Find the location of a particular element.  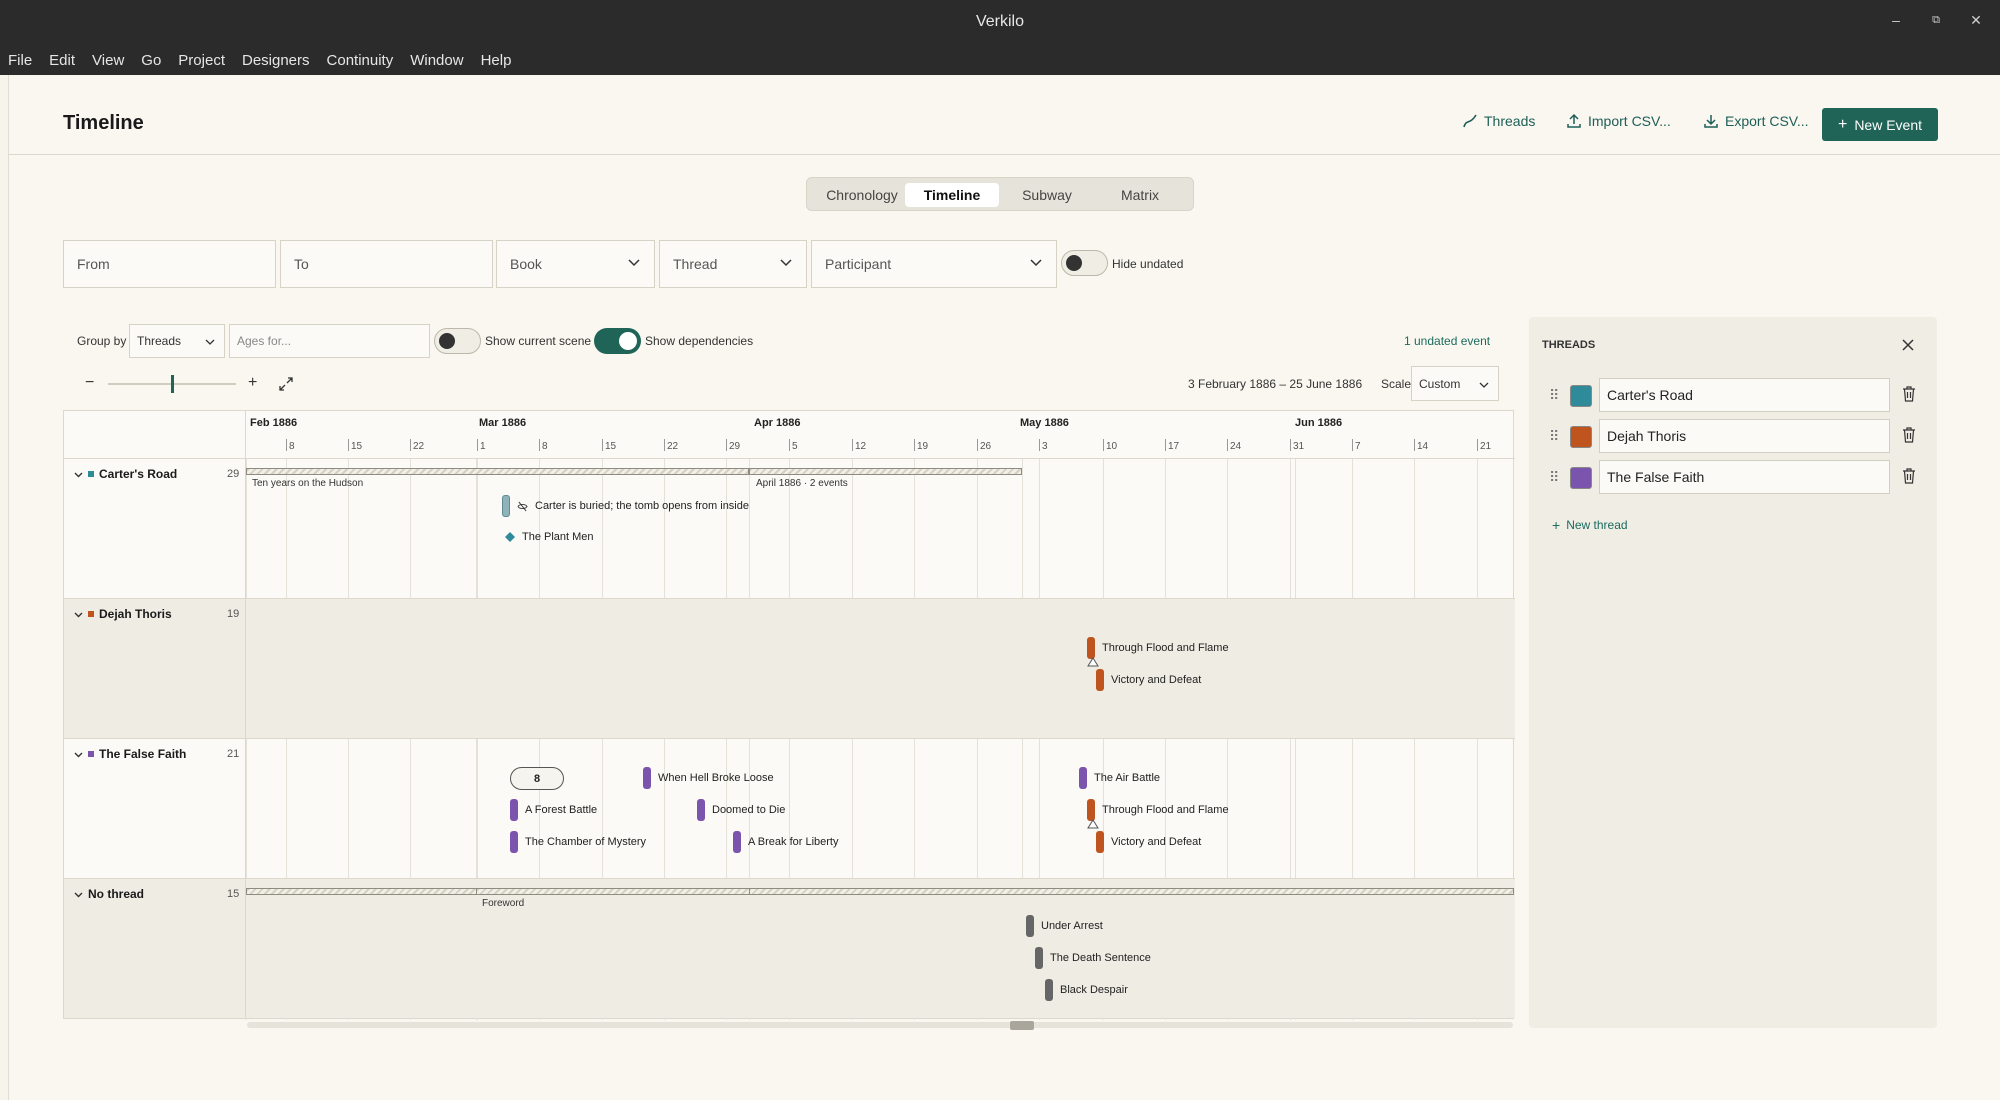

lane-name: Dejah Thoris is located at coordinates (135, 614).